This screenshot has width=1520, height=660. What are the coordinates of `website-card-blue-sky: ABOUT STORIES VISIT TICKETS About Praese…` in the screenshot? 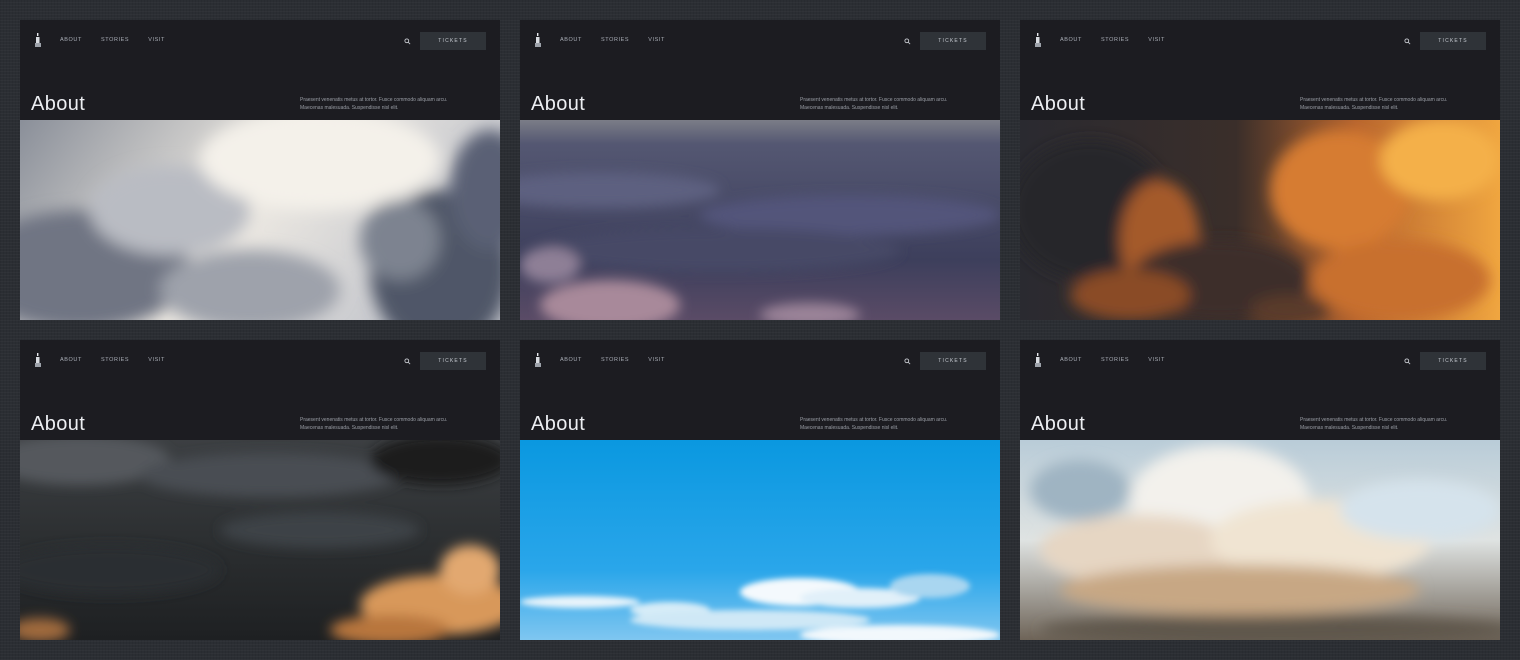 It's located at (760, 490).